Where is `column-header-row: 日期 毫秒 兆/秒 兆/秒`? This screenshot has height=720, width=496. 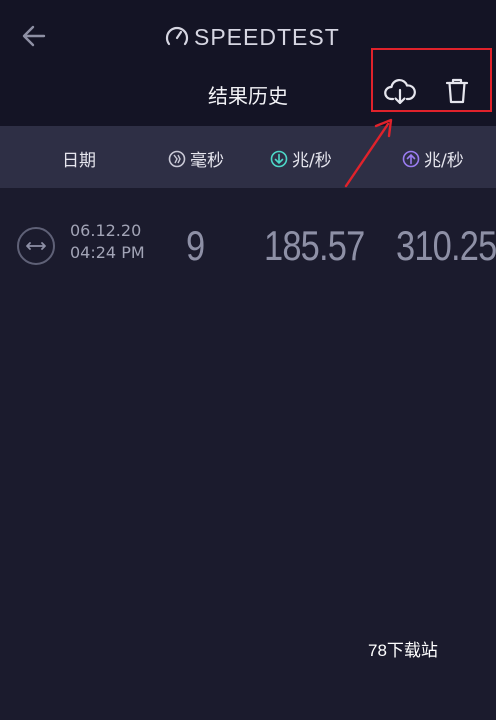
column-header-row: 日期 毫秒 兆/秒 兆/秒 is located at coordinates (248, 157).